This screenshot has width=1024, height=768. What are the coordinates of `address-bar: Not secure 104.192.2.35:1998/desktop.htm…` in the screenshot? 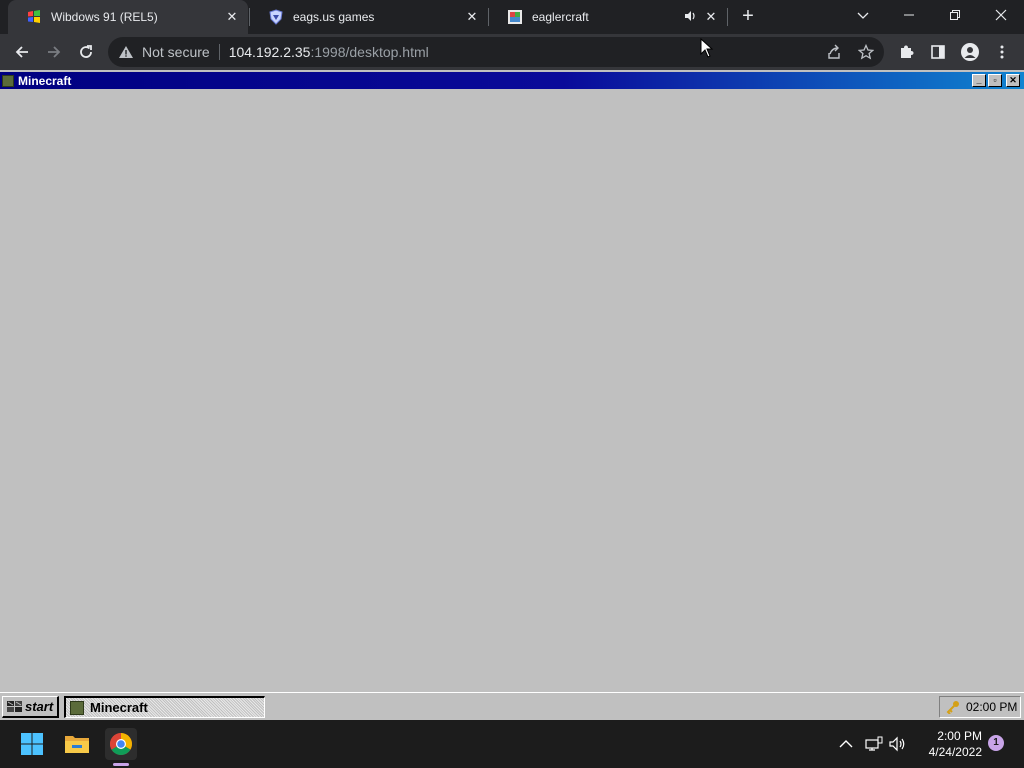 It's located at (496, 52).